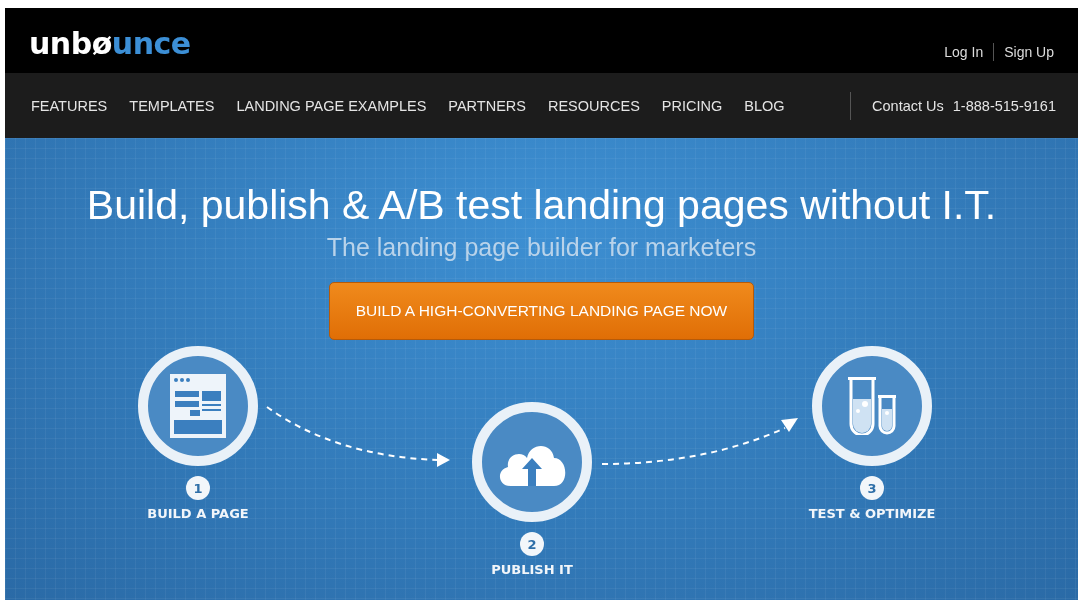 The width and height of the screenshot is (1083, 604). Describe the element at coordinates (872, 488) in the screenshot. I see `step-number: 3` at that location.